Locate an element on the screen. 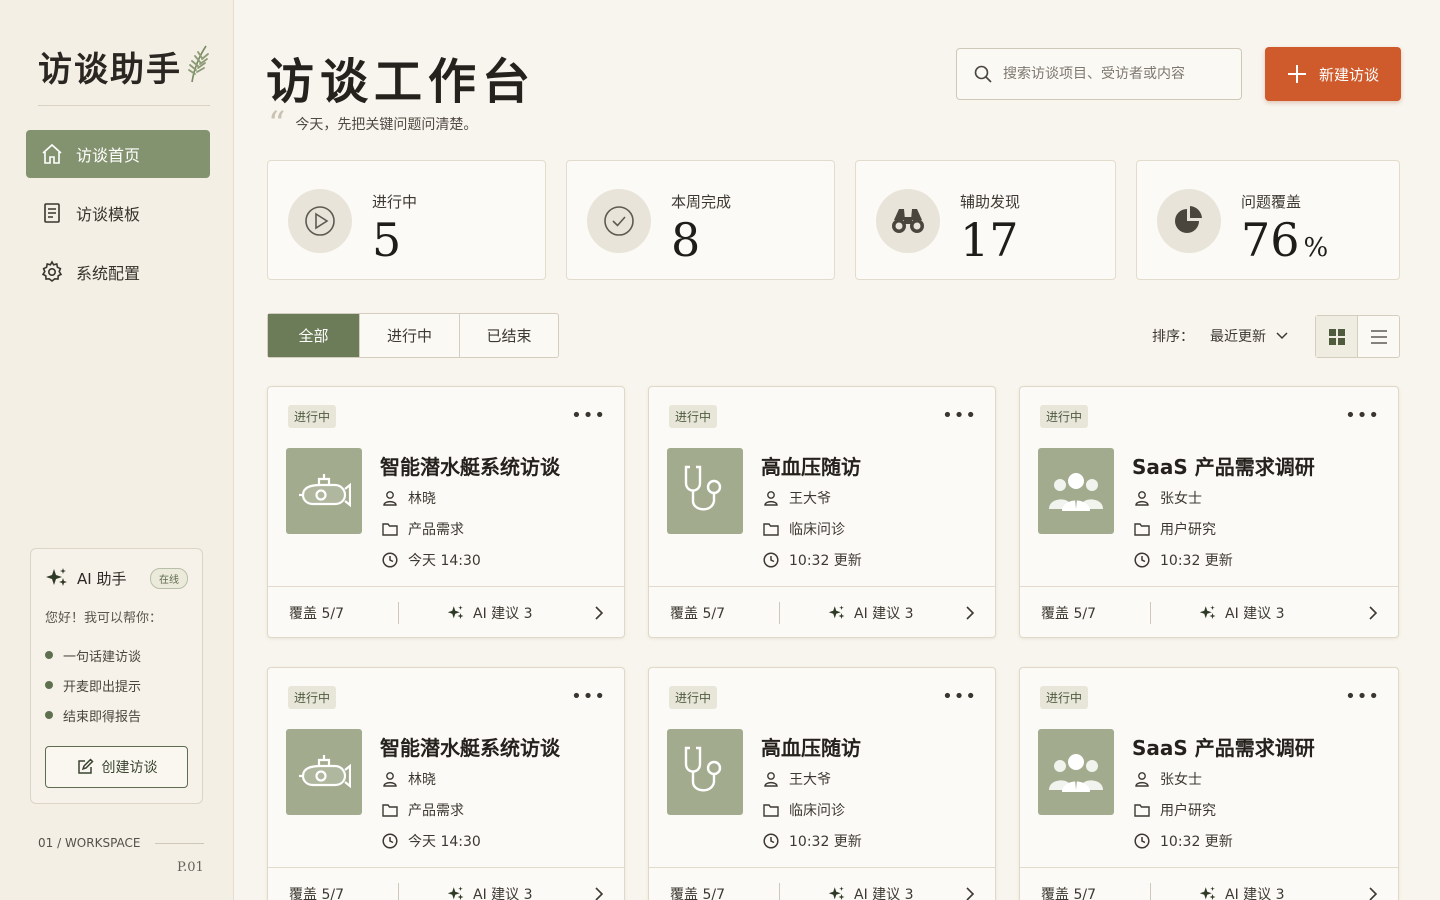 Image resolution: width=1440 pixels, height=900 pixels. submarine-icon is located at coordinates (325, 772).